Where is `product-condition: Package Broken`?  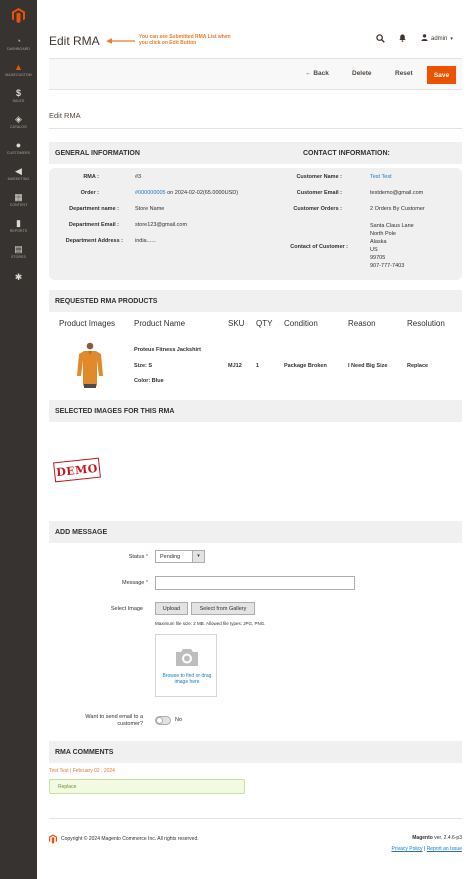 product-condition: Package Broken is located at coordinates (305, 366).